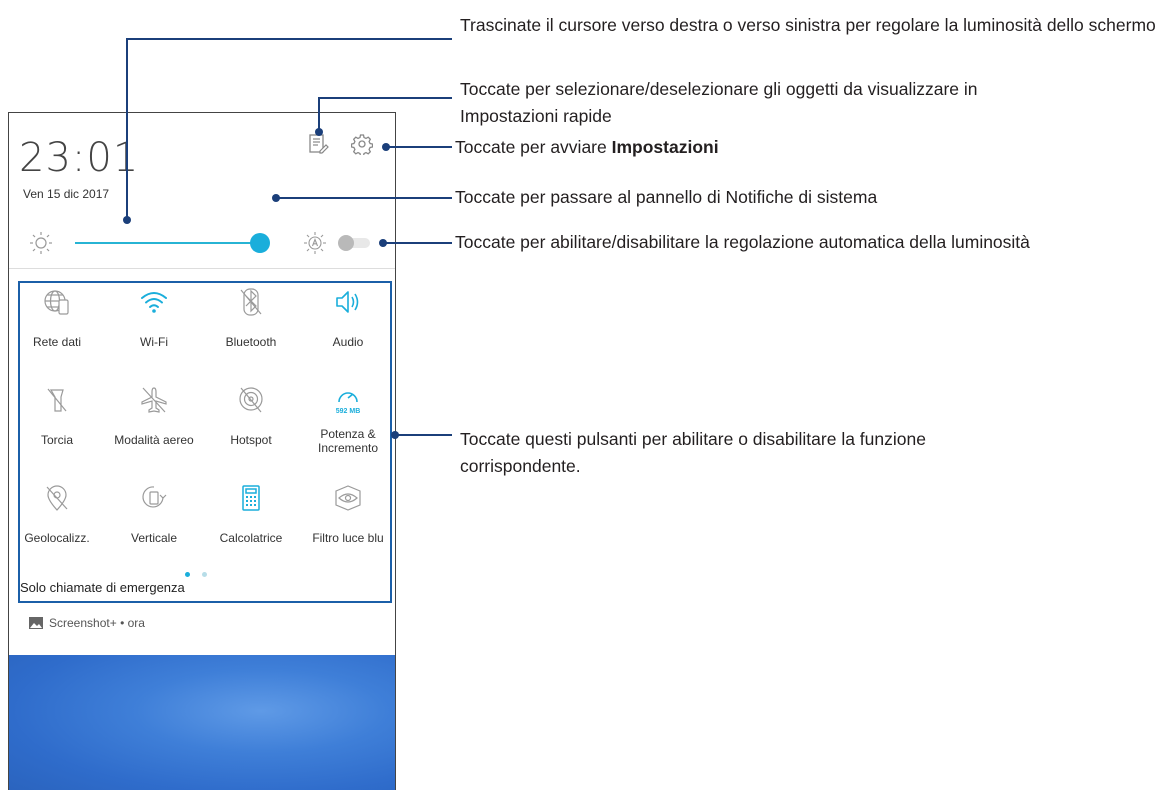  Describe the element at coordinates (154, 538) in the screenshot. I see `tile-label: Verticale` at that location.